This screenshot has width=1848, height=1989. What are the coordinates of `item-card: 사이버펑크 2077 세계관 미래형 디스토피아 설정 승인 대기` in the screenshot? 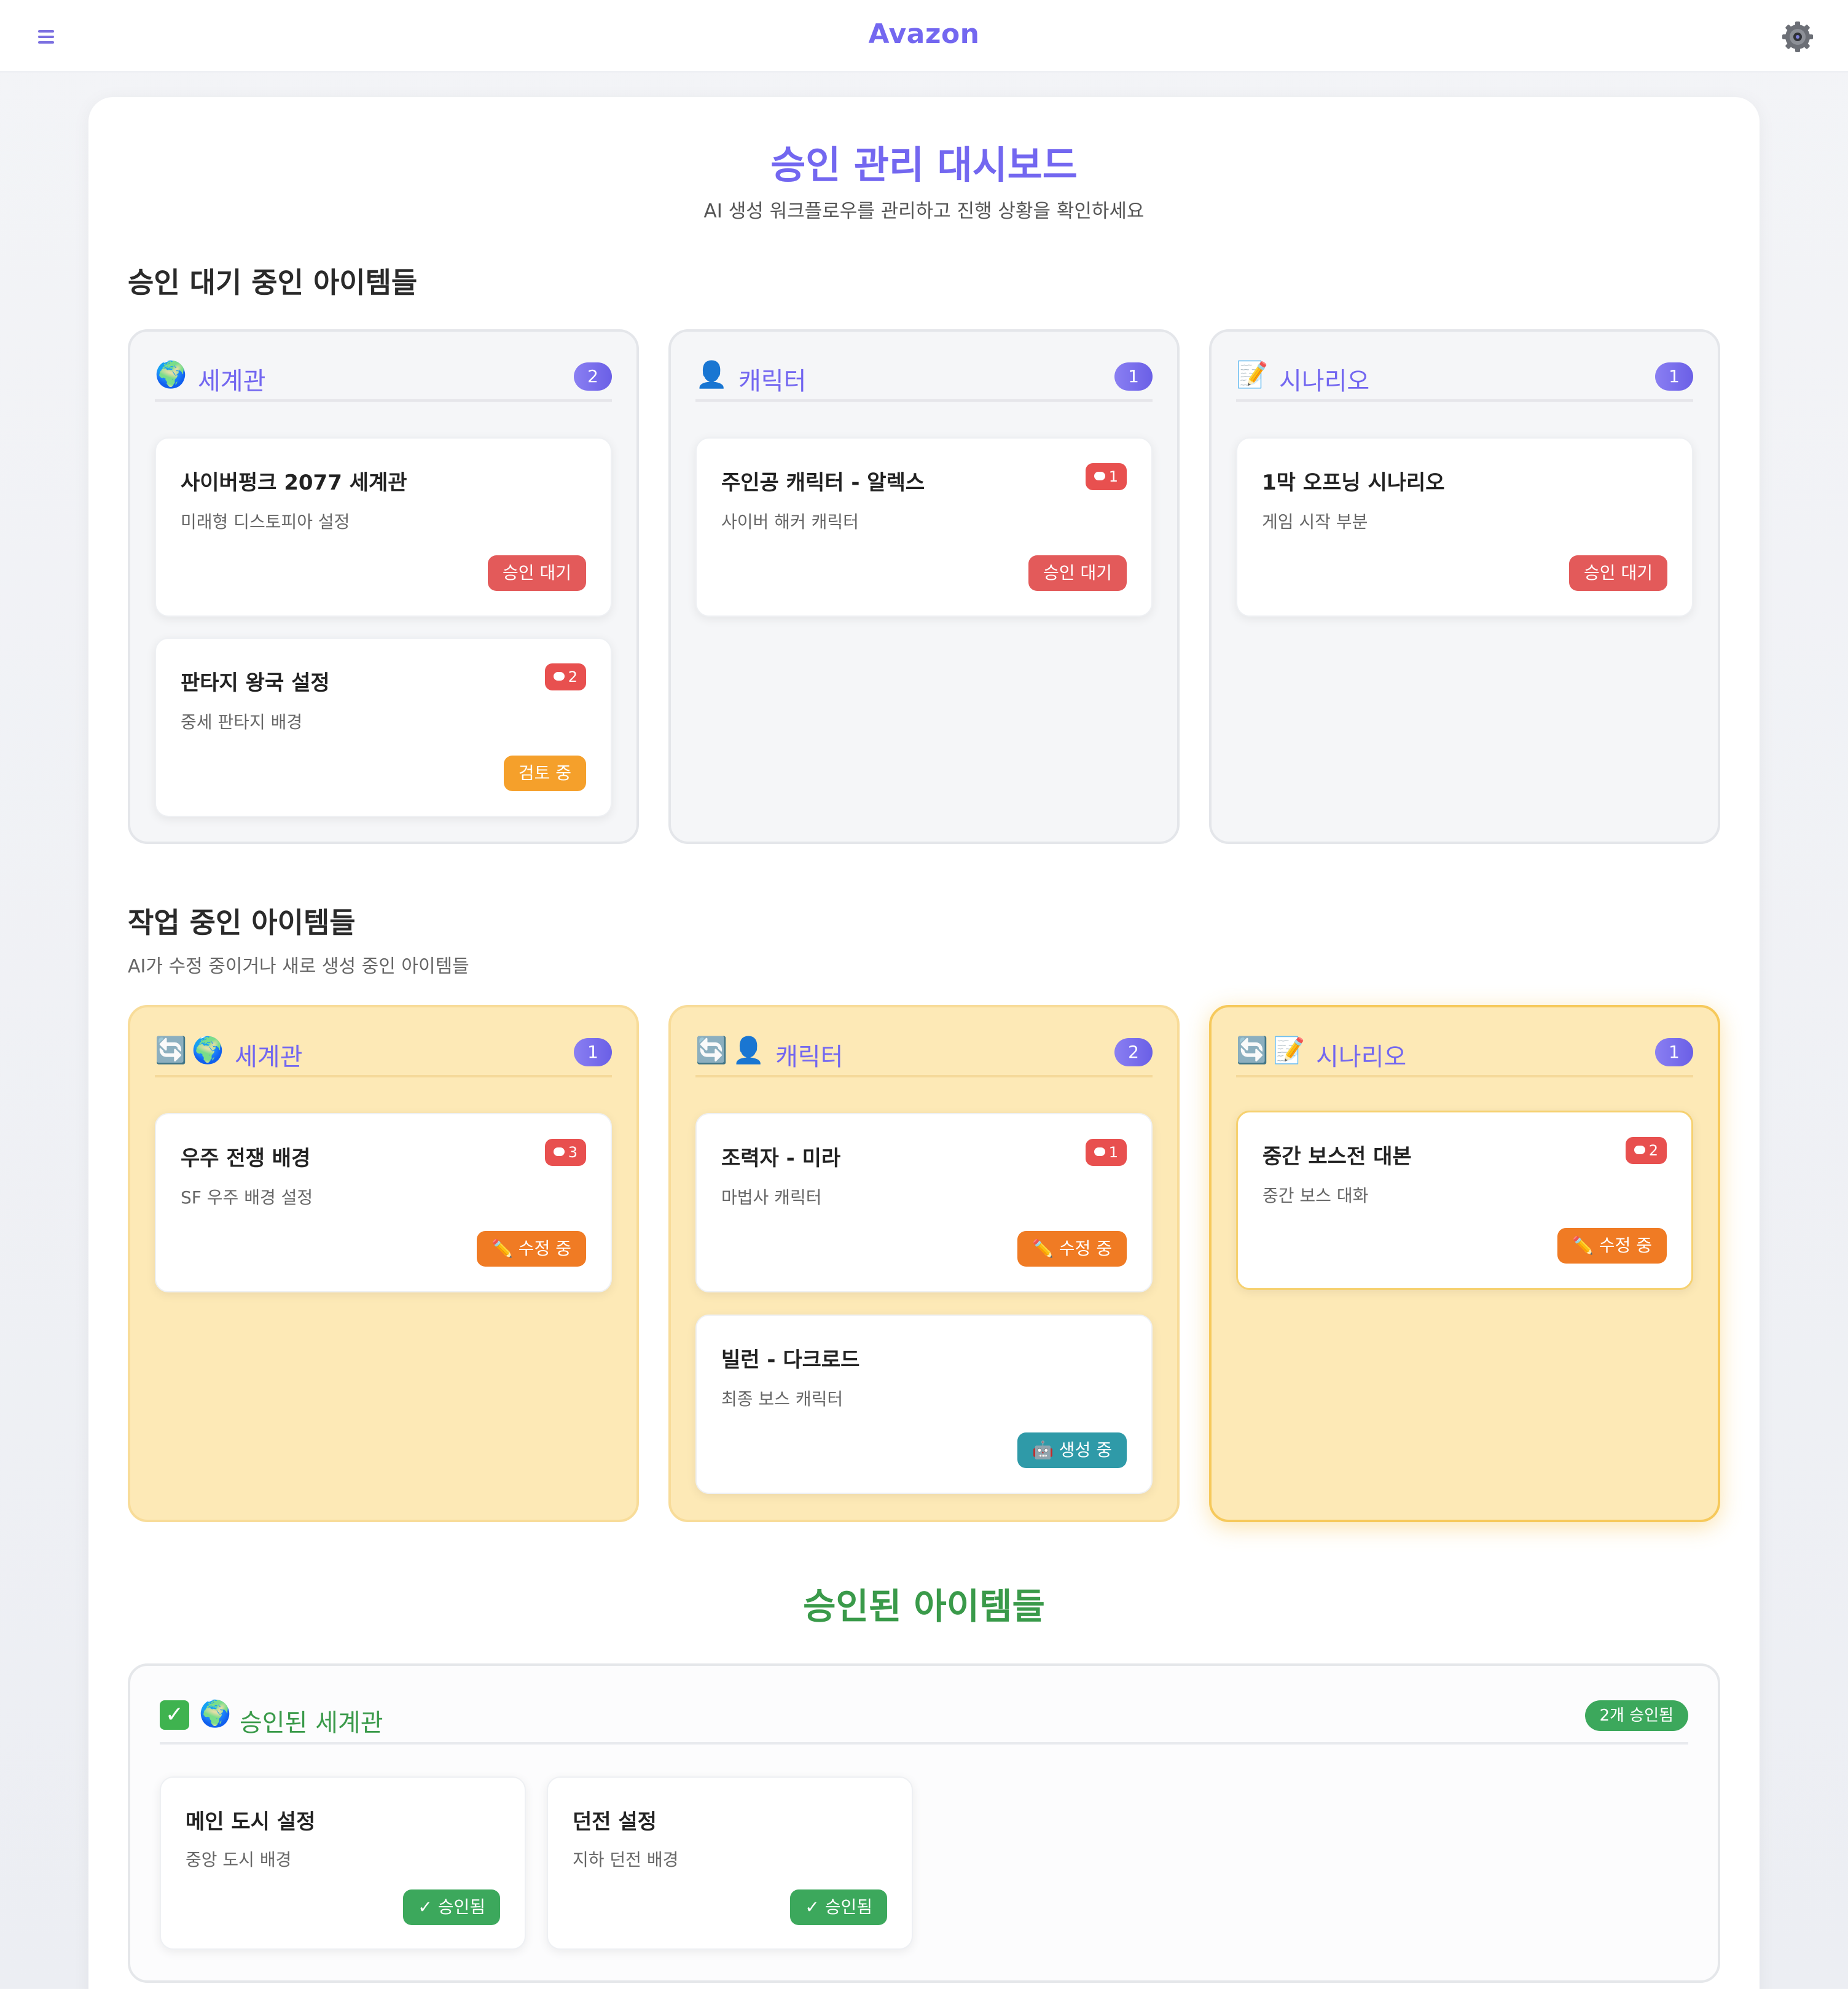 It's located at (383, 527).